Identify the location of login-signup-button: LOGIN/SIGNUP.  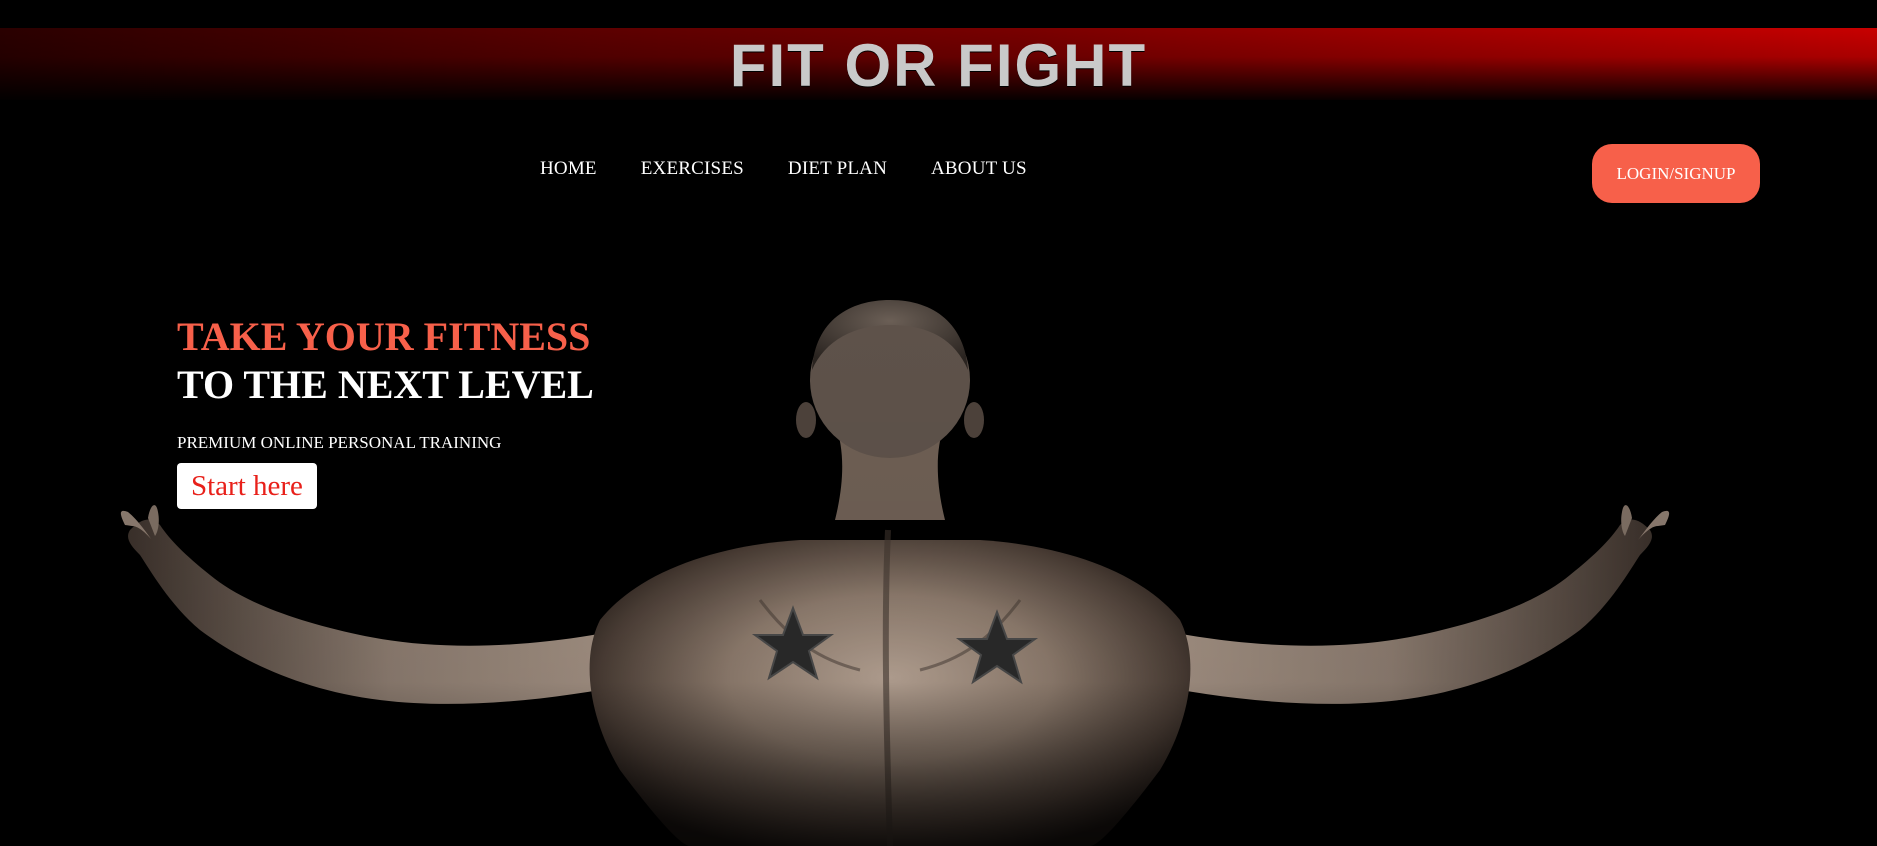
(1676, 173).